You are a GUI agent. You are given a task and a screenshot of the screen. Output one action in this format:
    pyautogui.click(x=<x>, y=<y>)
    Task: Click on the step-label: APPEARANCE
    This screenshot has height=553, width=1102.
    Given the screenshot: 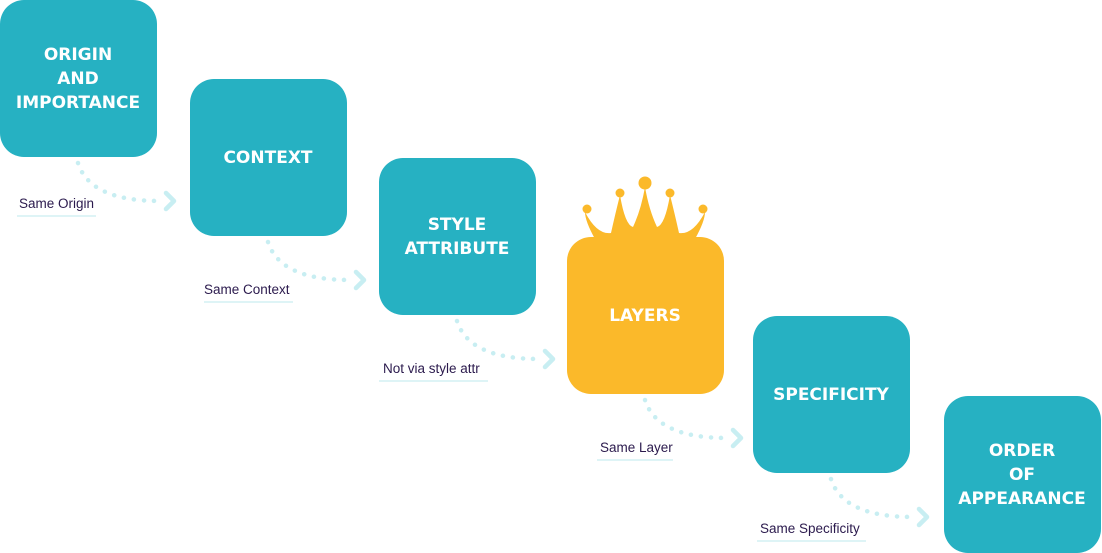 What is the action you would take?
    pyautogui.click(x=1021, y=499)
    